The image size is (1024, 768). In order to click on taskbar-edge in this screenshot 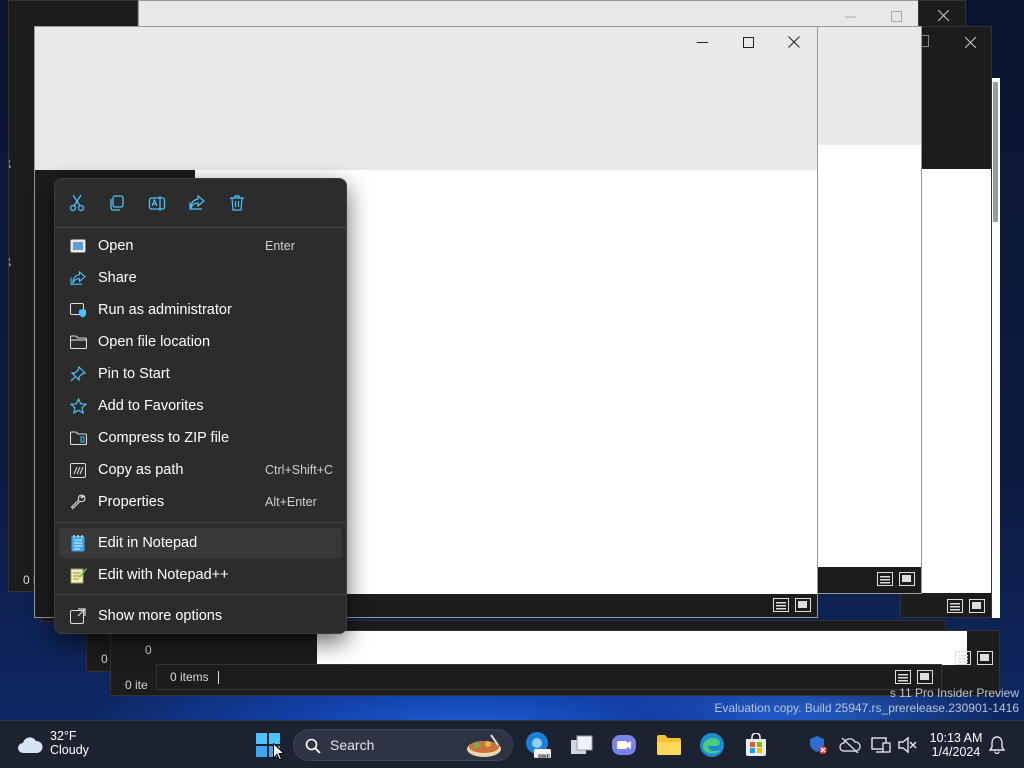, I will do `click(712, 745)`.